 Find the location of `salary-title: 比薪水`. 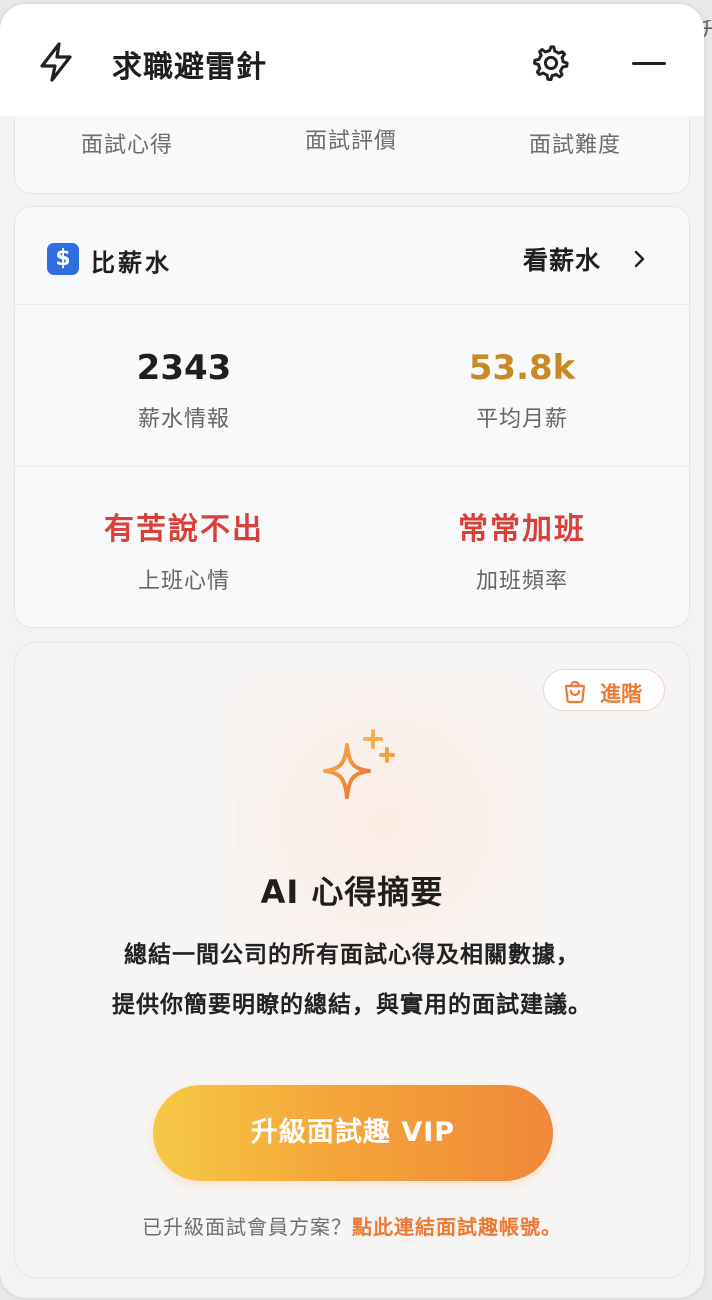

salary-title: 比薪水 is located at coordinates (131, 263).